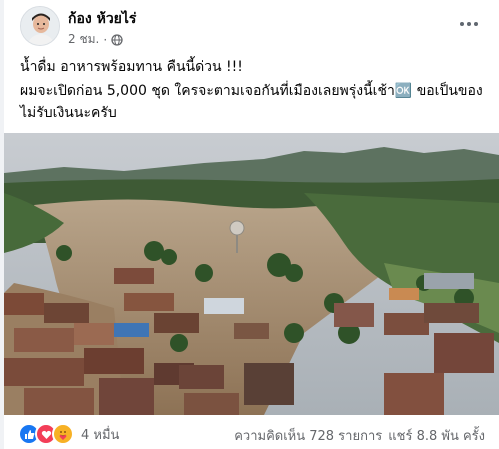  Describe the element at coordinates (117, 39) in the screenshot. I see `globe-icon` at that location.